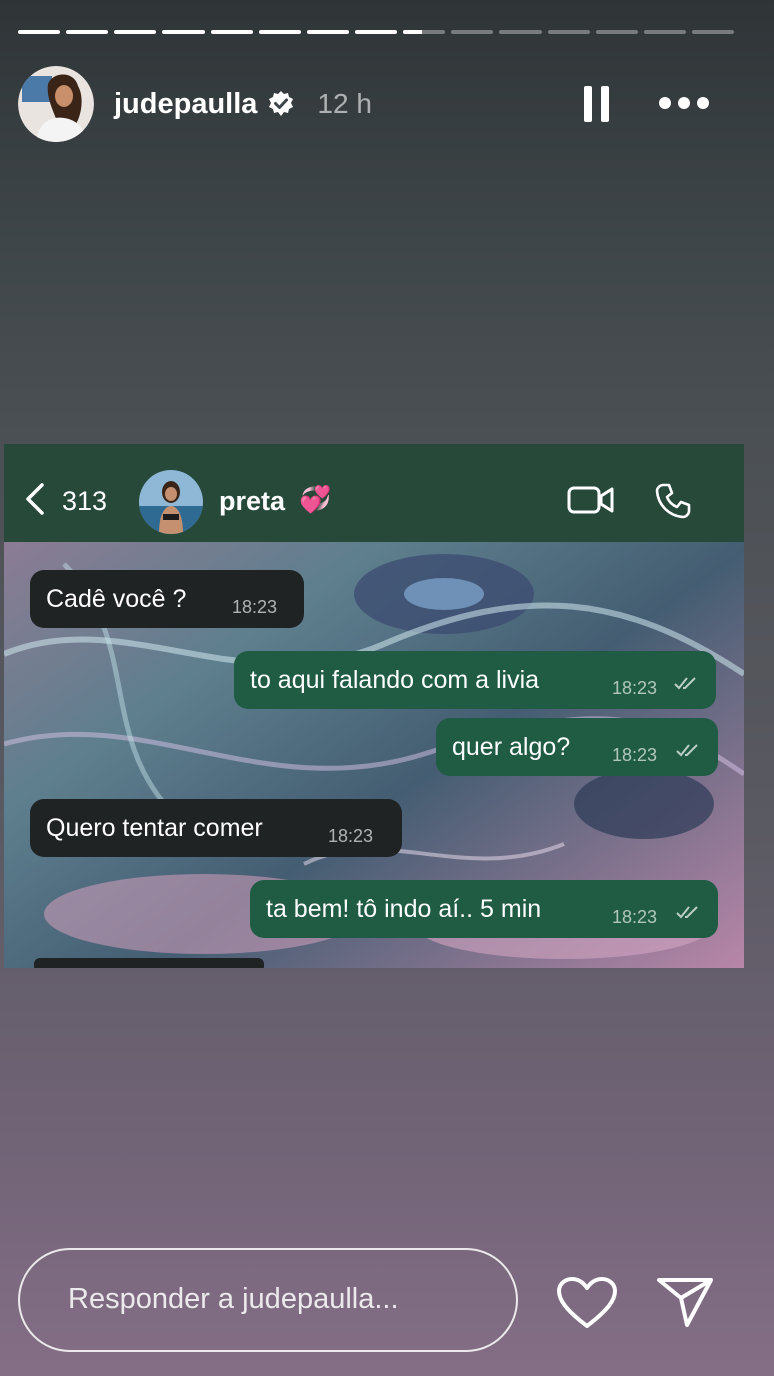 This screenshot has width=774, height=1376. I want to click on phone-call-icon, so click(673, 503).